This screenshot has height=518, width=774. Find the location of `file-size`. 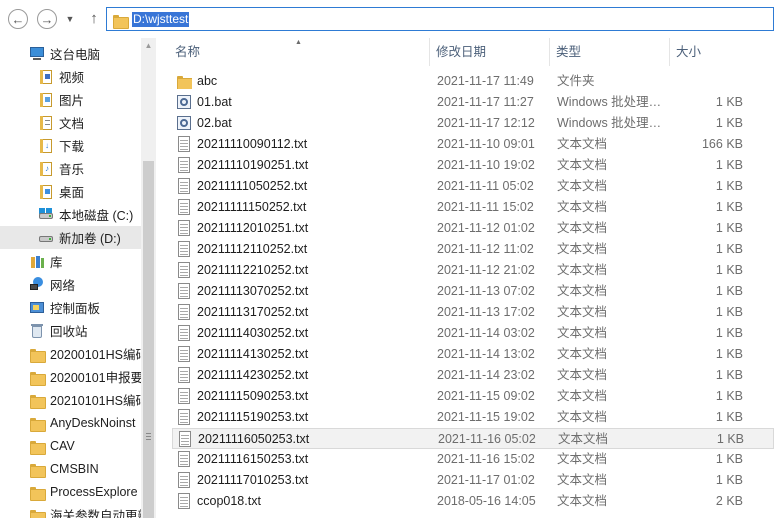

file-size is located at coordinates (707, 81).